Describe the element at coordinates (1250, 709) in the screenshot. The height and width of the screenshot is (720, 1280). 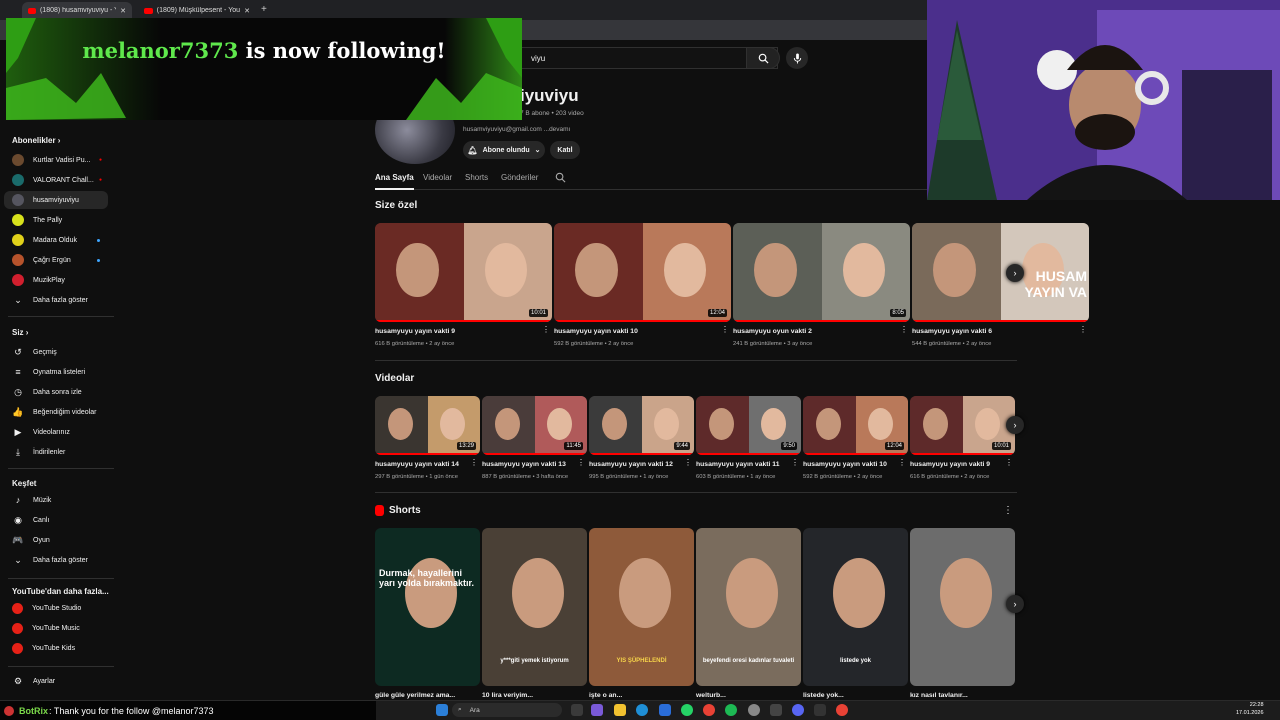
I see `system-clock: 22:28 17.01.2026` at that location.